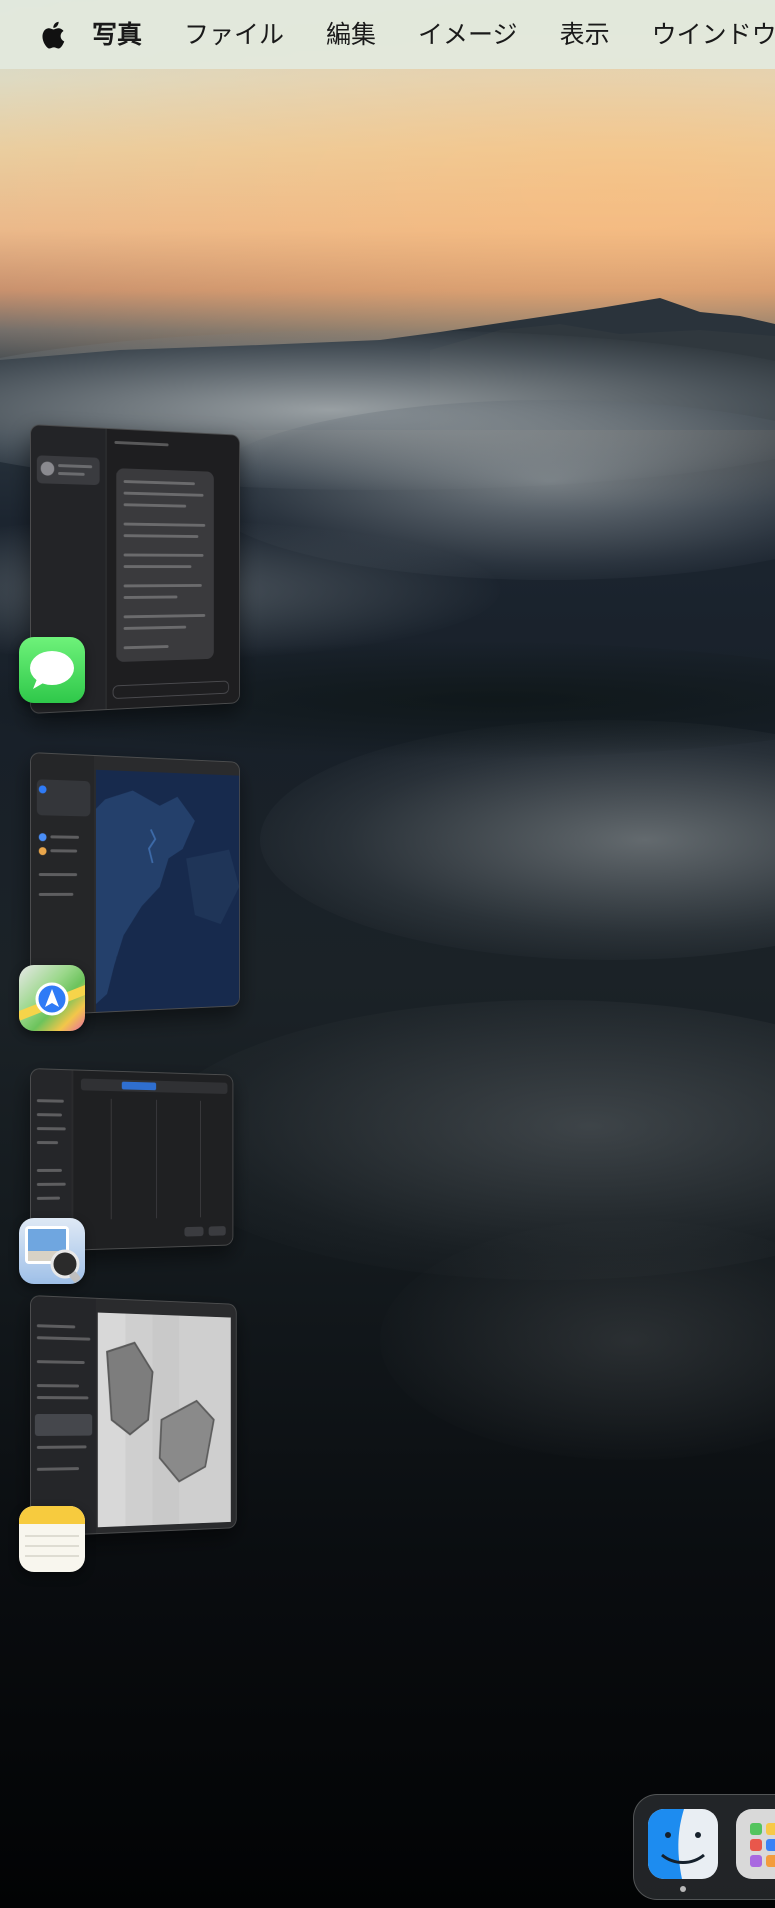  Describe the element at coordinates (63, 1416) in the screenshot. I see `notes-list` at that location.